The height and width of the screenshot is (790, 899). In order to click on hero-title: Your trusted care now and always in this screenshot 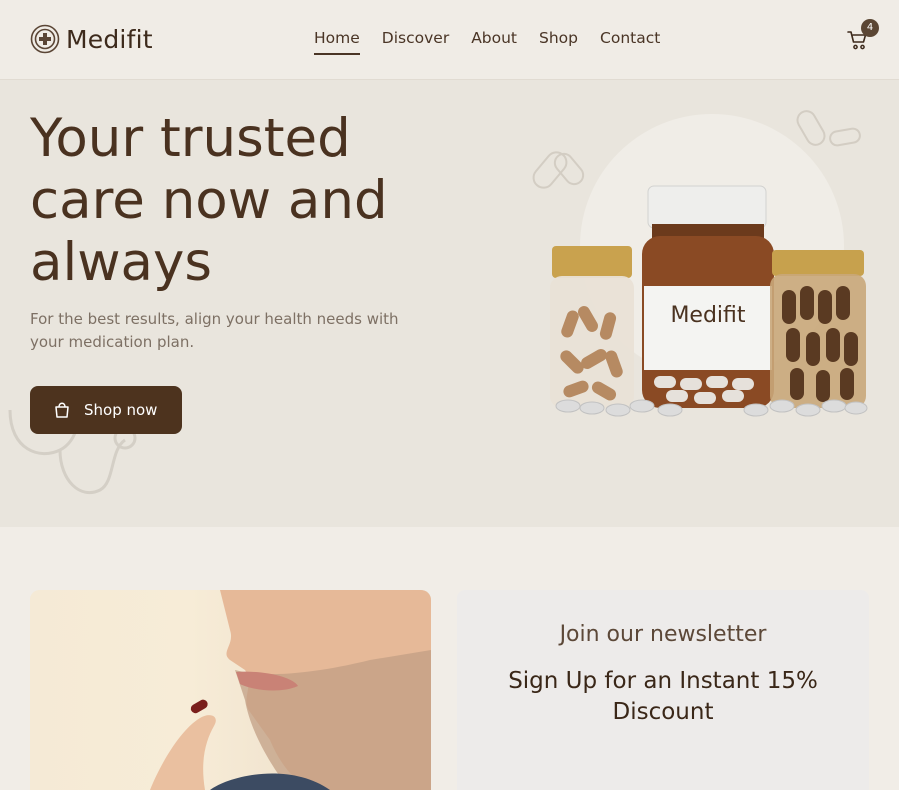, I will do `click(209, 200)`.